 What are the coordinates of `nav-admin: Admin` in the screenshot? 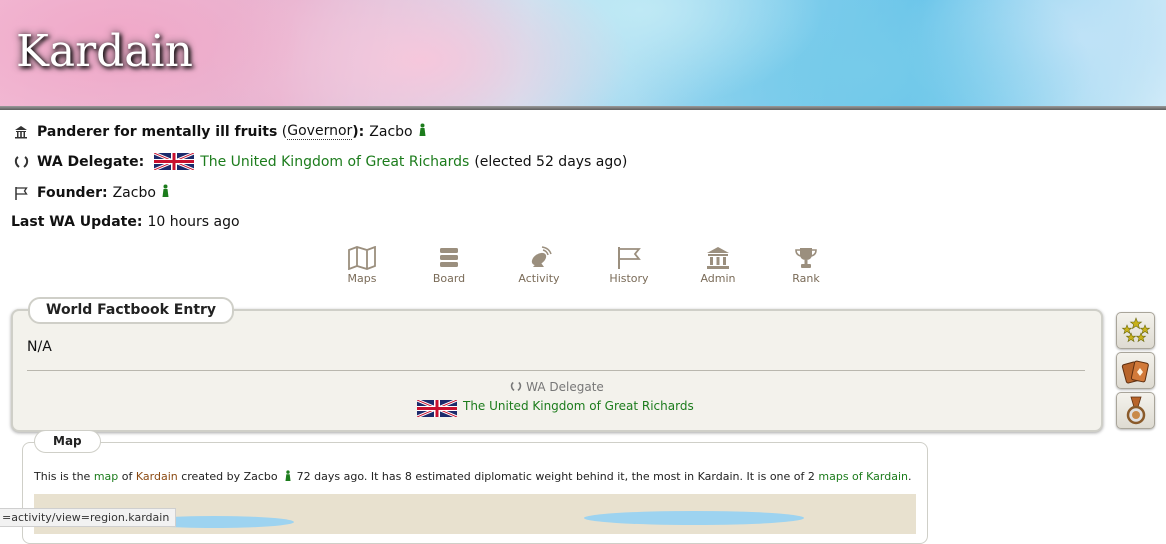 It's located at (718, 265).